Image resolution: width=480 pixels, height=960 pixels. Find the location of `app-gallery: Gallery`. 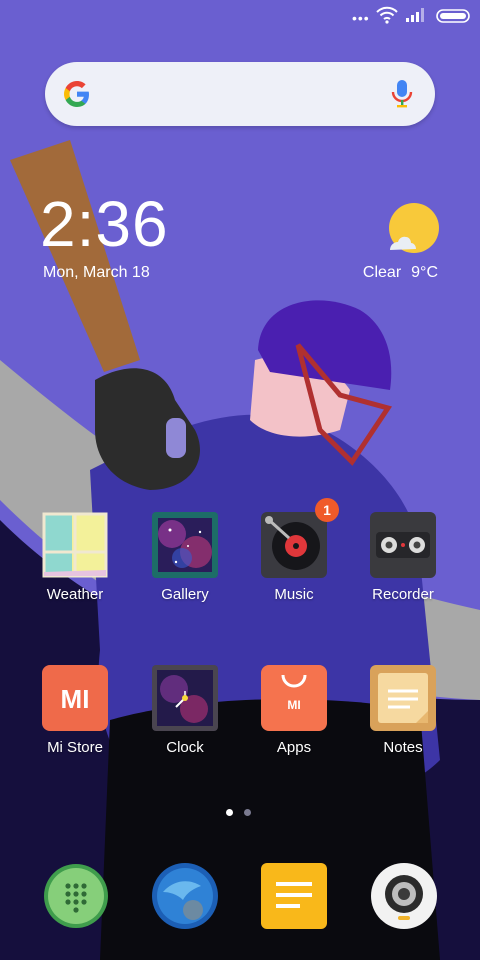

app-gallery: Gallery is located at coordinates (185, 557).